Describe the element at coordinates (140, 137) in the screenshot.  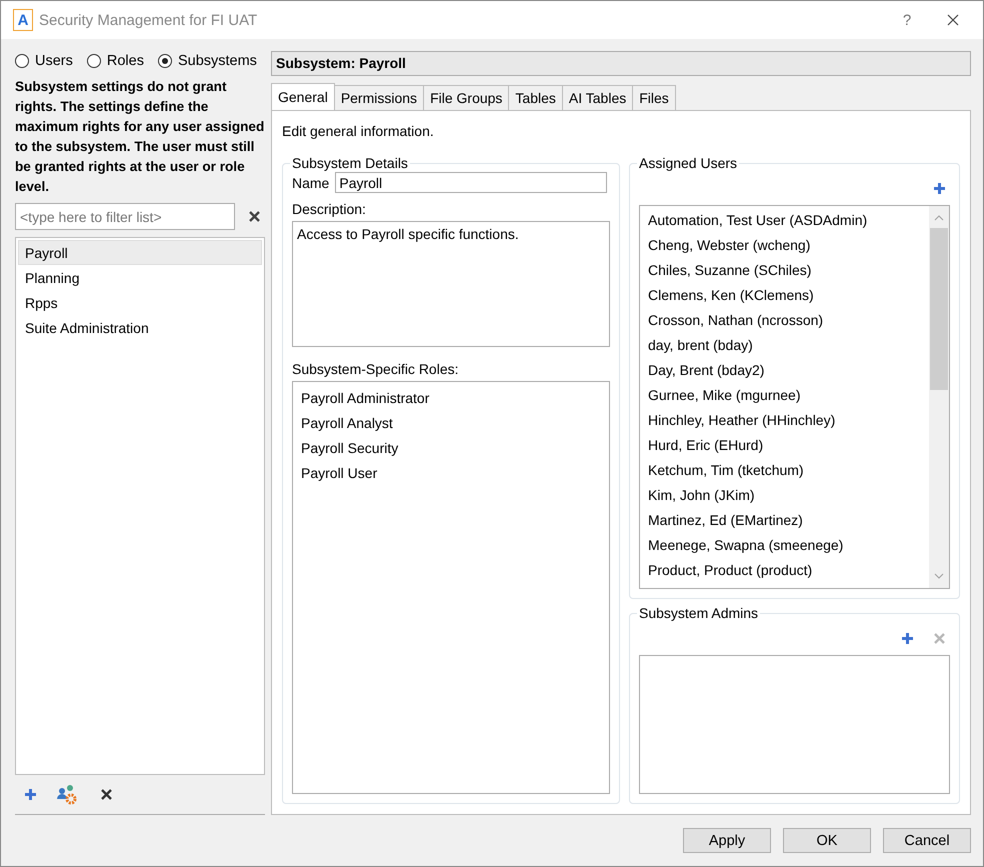
I see `notice-text: Subsystem settings do not grant rights. The settings define the maximum rights for any user assigned to the subsystem. The user must still be granted rights at the user or role level.` at that location.